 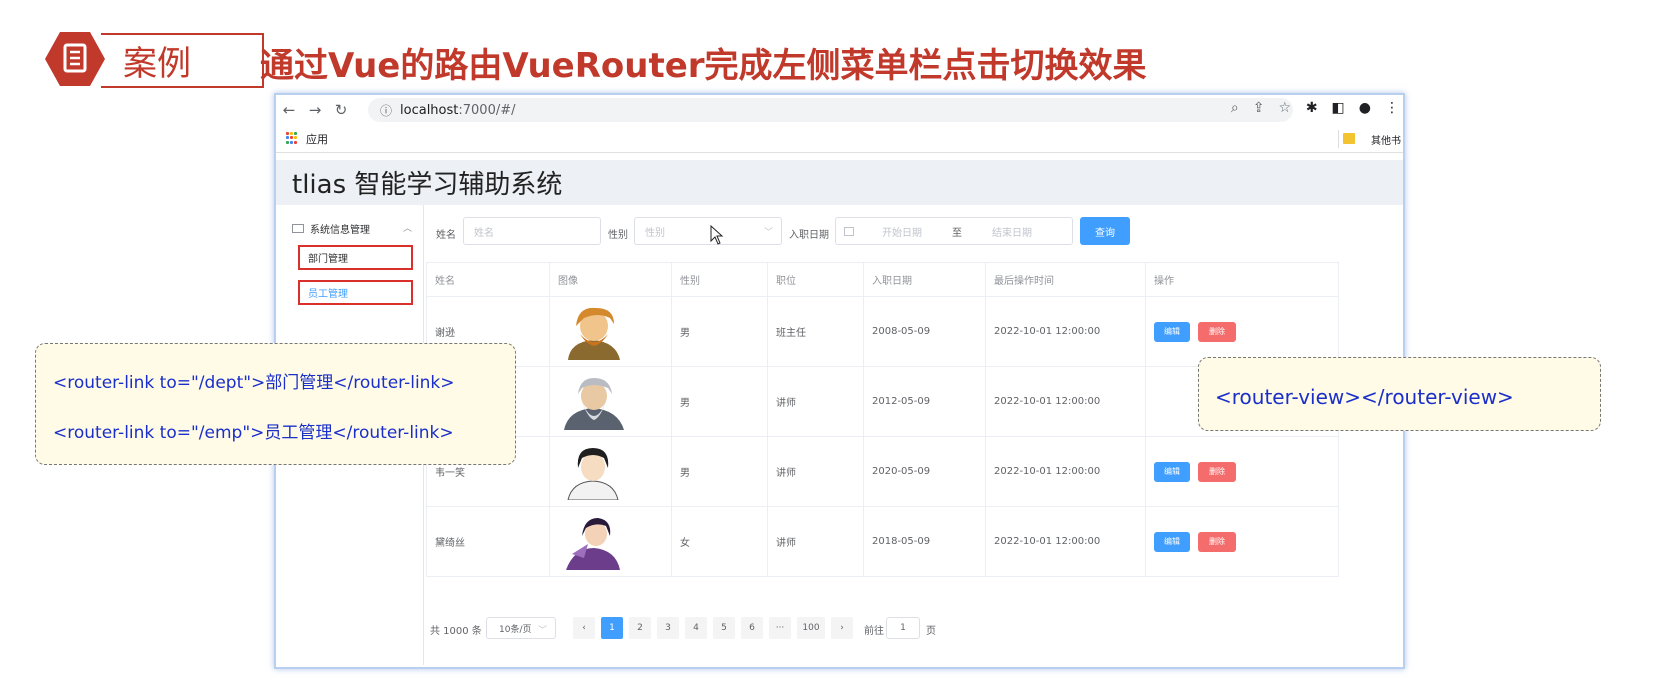 I want to click on page-button: 5, so click(x=724, y=628).